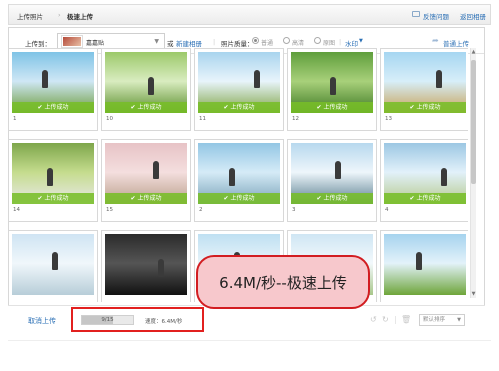 Image resolution: width=499 pixels, height=371 pixels. What do you see at coordinates (53, 89) in the screenshot?
I see `photo-card: ✔ 上传成功 1` at bounding box center [53, 89].